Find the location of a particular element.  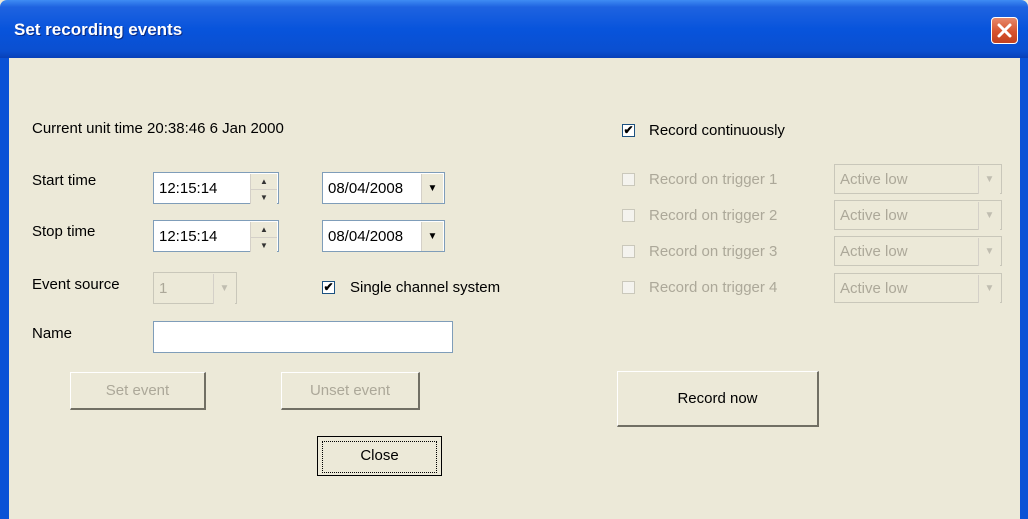

event-source-value: 1 is located at coordinates (163, 288).